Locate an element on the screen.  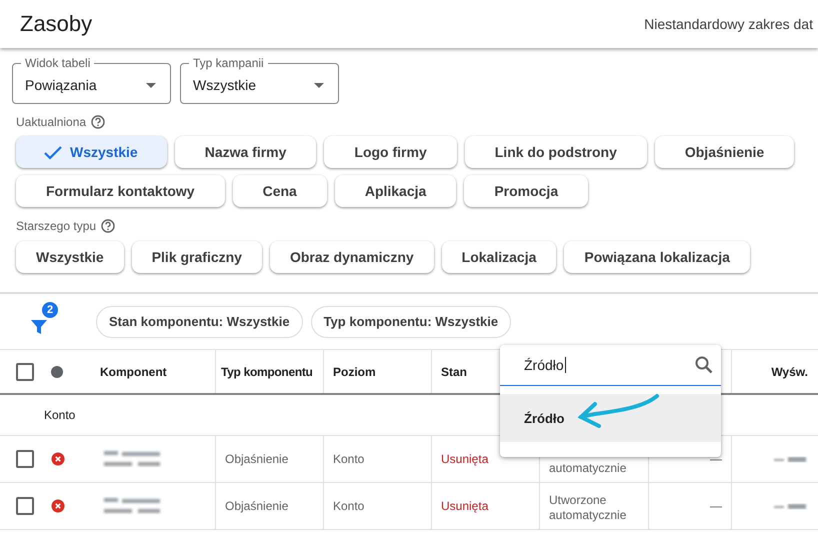
date-range-link: Niestandardowy zakres dat is located at coordinates (728, 24).